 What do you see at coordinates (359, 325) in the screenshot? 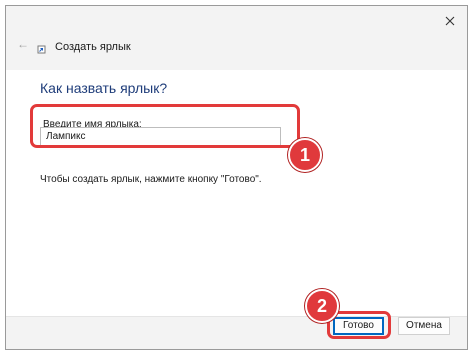
I see `finish-button-highlight` at bounding box center [359, 325].